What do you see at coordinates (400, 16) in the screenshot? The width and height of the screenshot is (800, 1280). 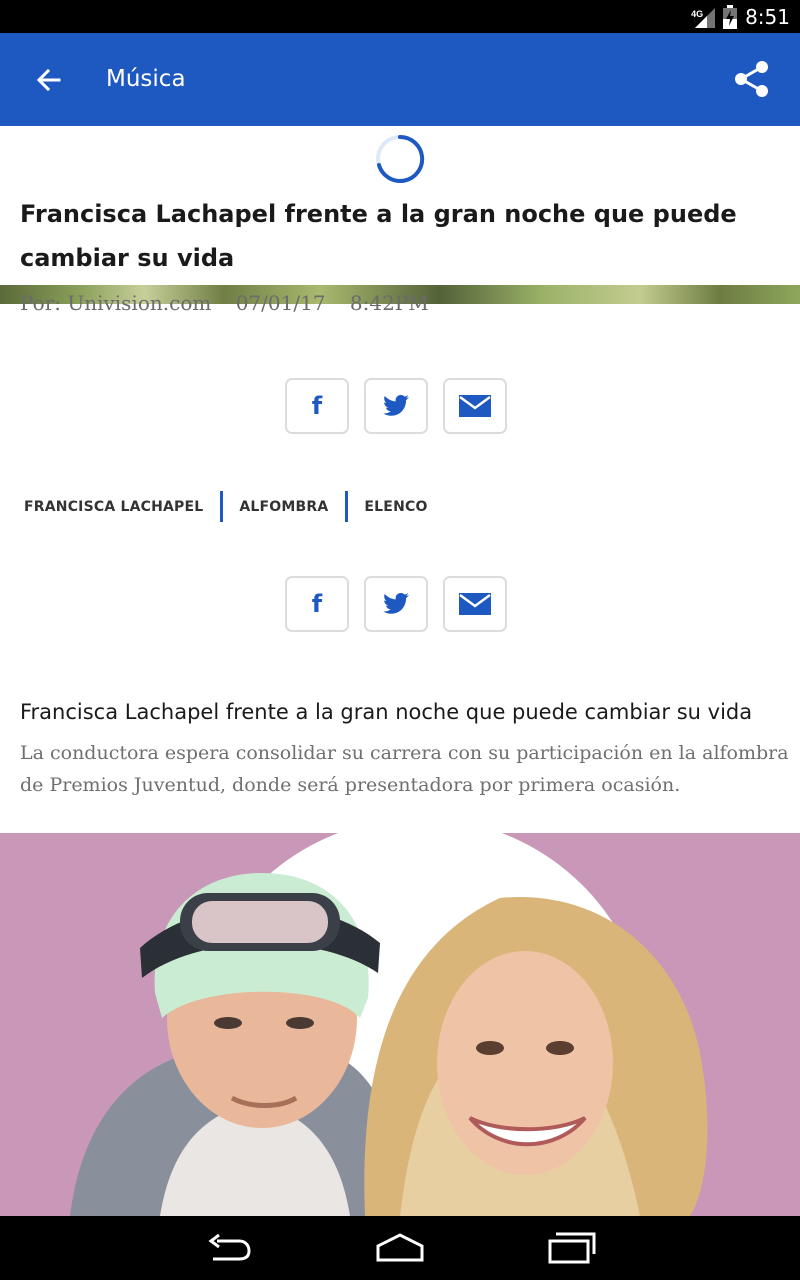 I see `status-bar: 4G 8:51` at bounding box center [400, 16].